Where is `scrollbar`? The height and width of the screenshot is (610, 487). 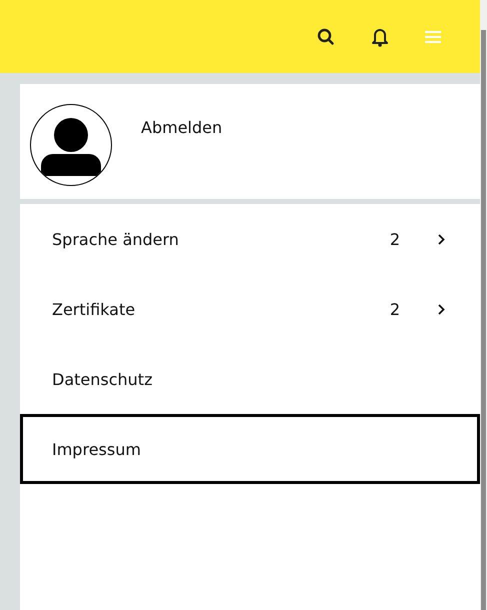
scrollbar is located at coordinates (483, 305).